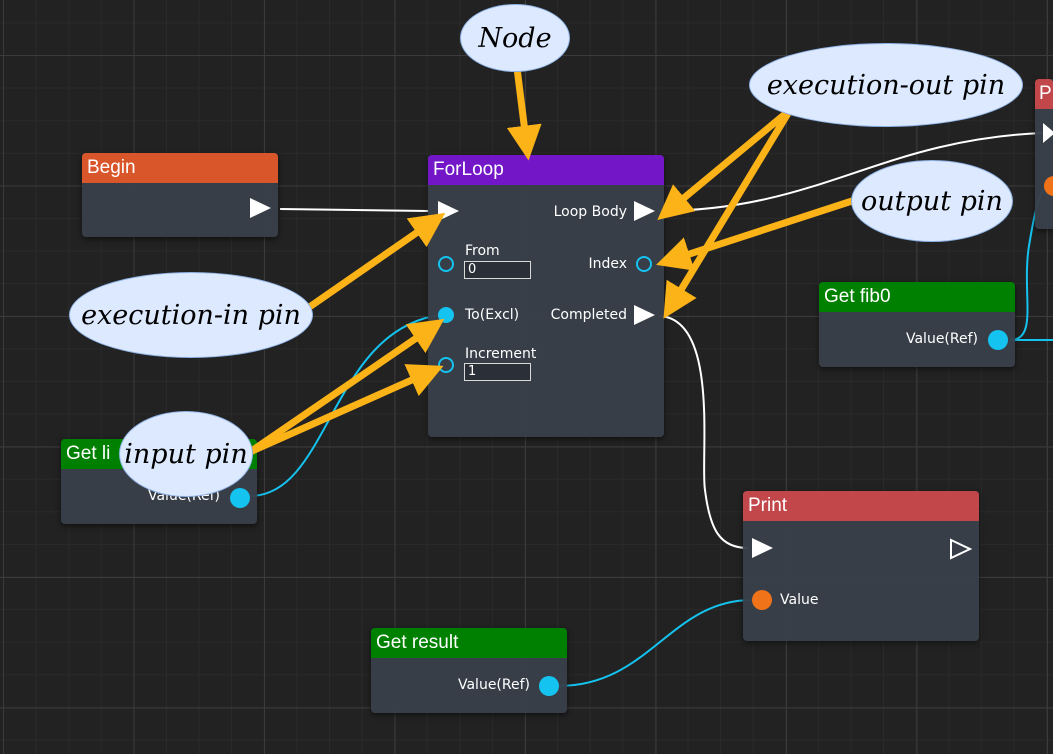 This screenshot has width=1053, height=754. Describe the element at coordinates (725, 164) in the screenshot. I see `arrow-exec-out-loop` at that location.